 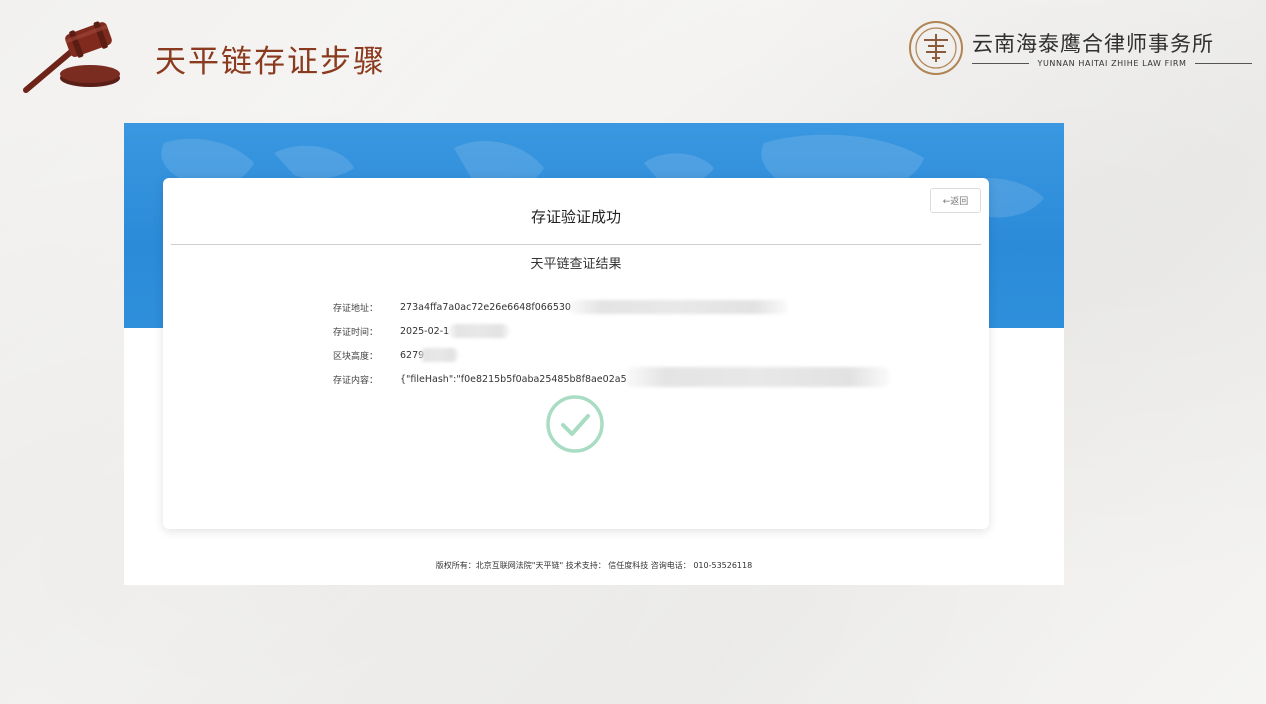 I want to click on law-firm-seal-icon, so click(x=936, y=48).